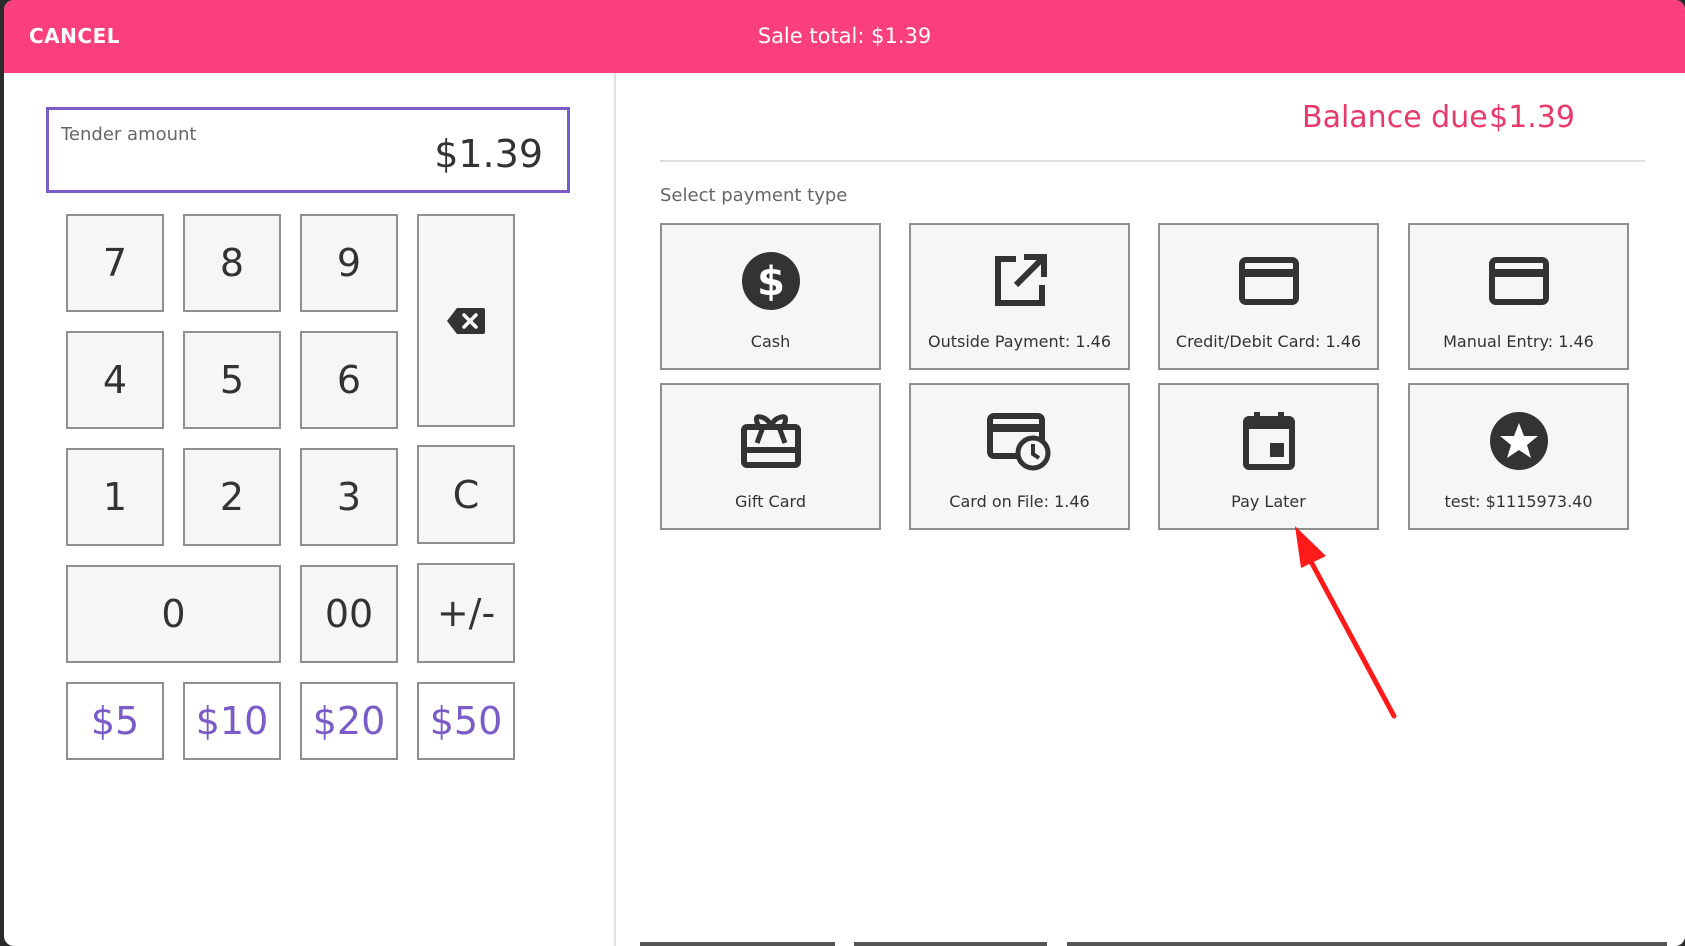 This screenshot has width=1685, height=946. What do you see at coordinates (232, 721) in the screenshot?
I see `quick-amount-10-button: $10` at bounding box center [232, 721].